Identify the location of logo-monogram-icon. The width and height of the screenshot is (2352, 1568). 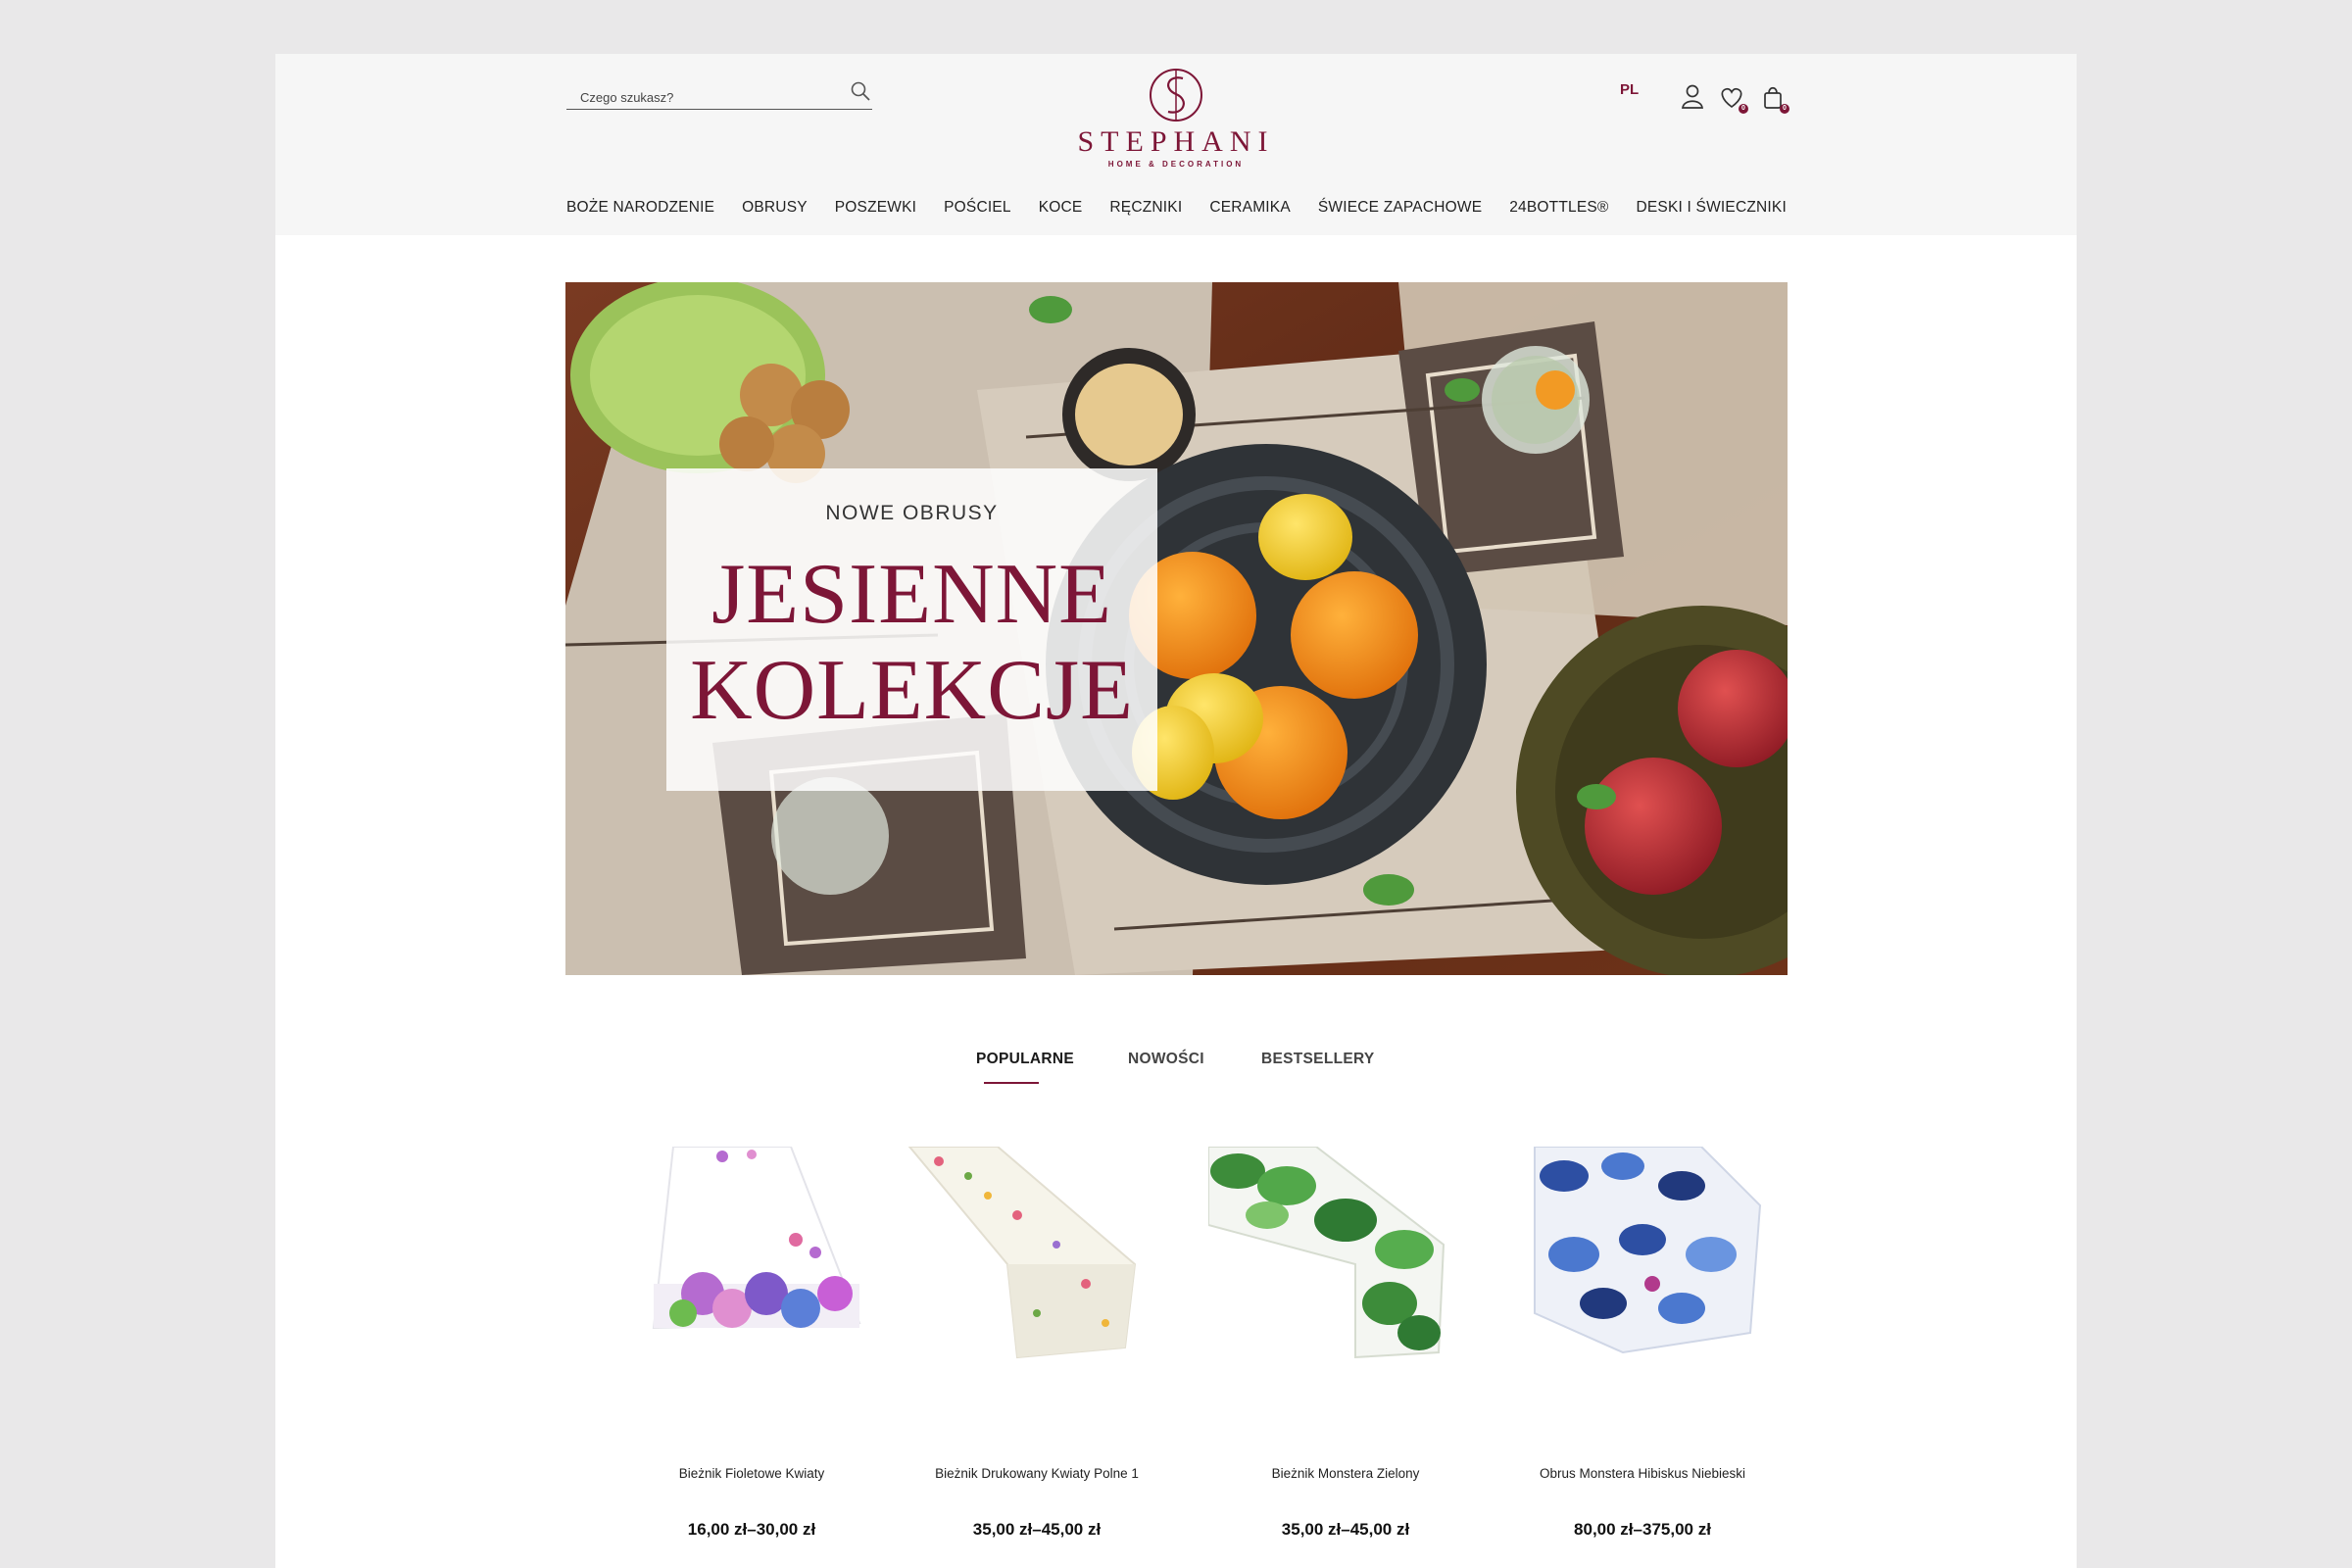
(1176, 95).